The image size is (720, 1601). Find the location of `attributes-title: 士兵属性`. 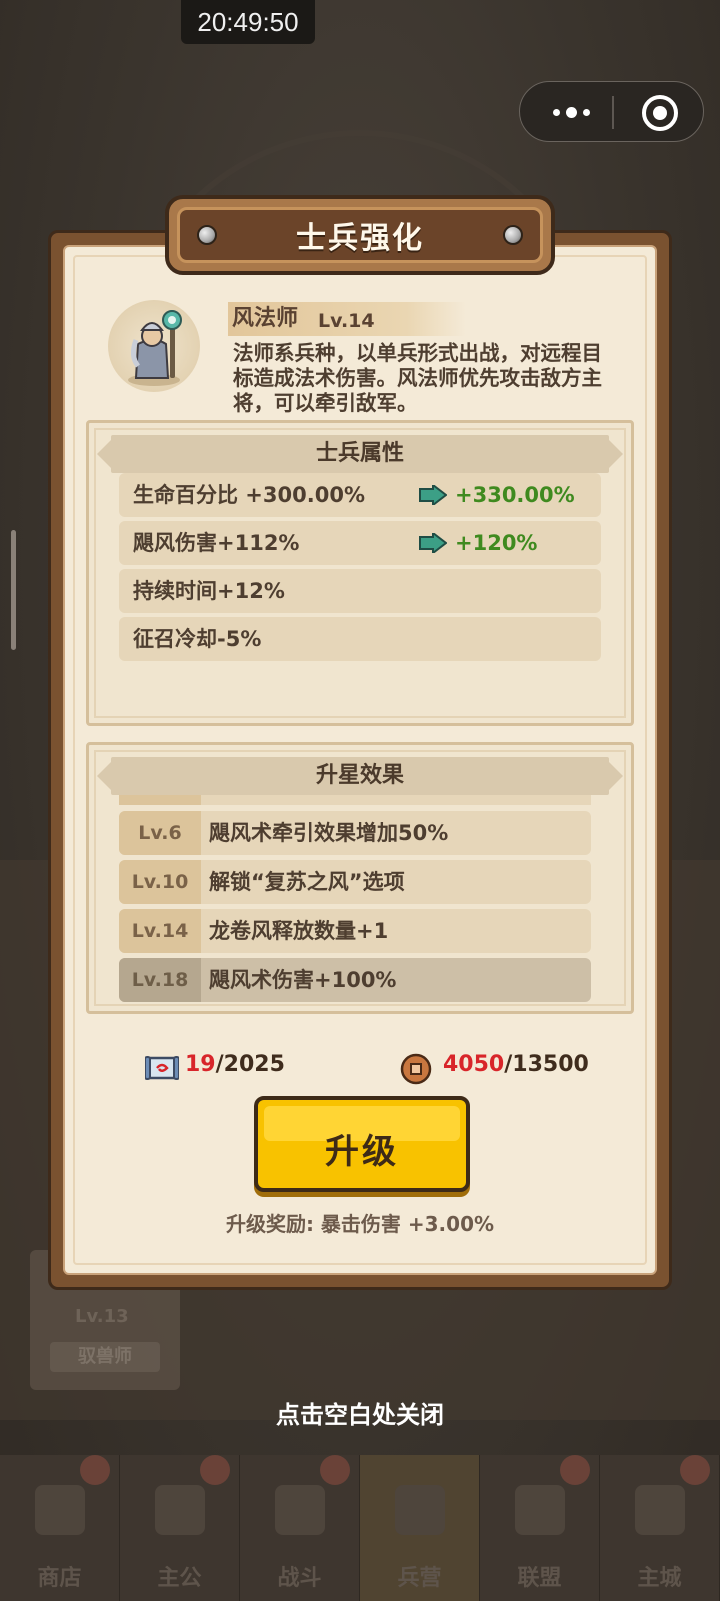

attributes-title: 士兵属性 is located at coordinates (360, 454).